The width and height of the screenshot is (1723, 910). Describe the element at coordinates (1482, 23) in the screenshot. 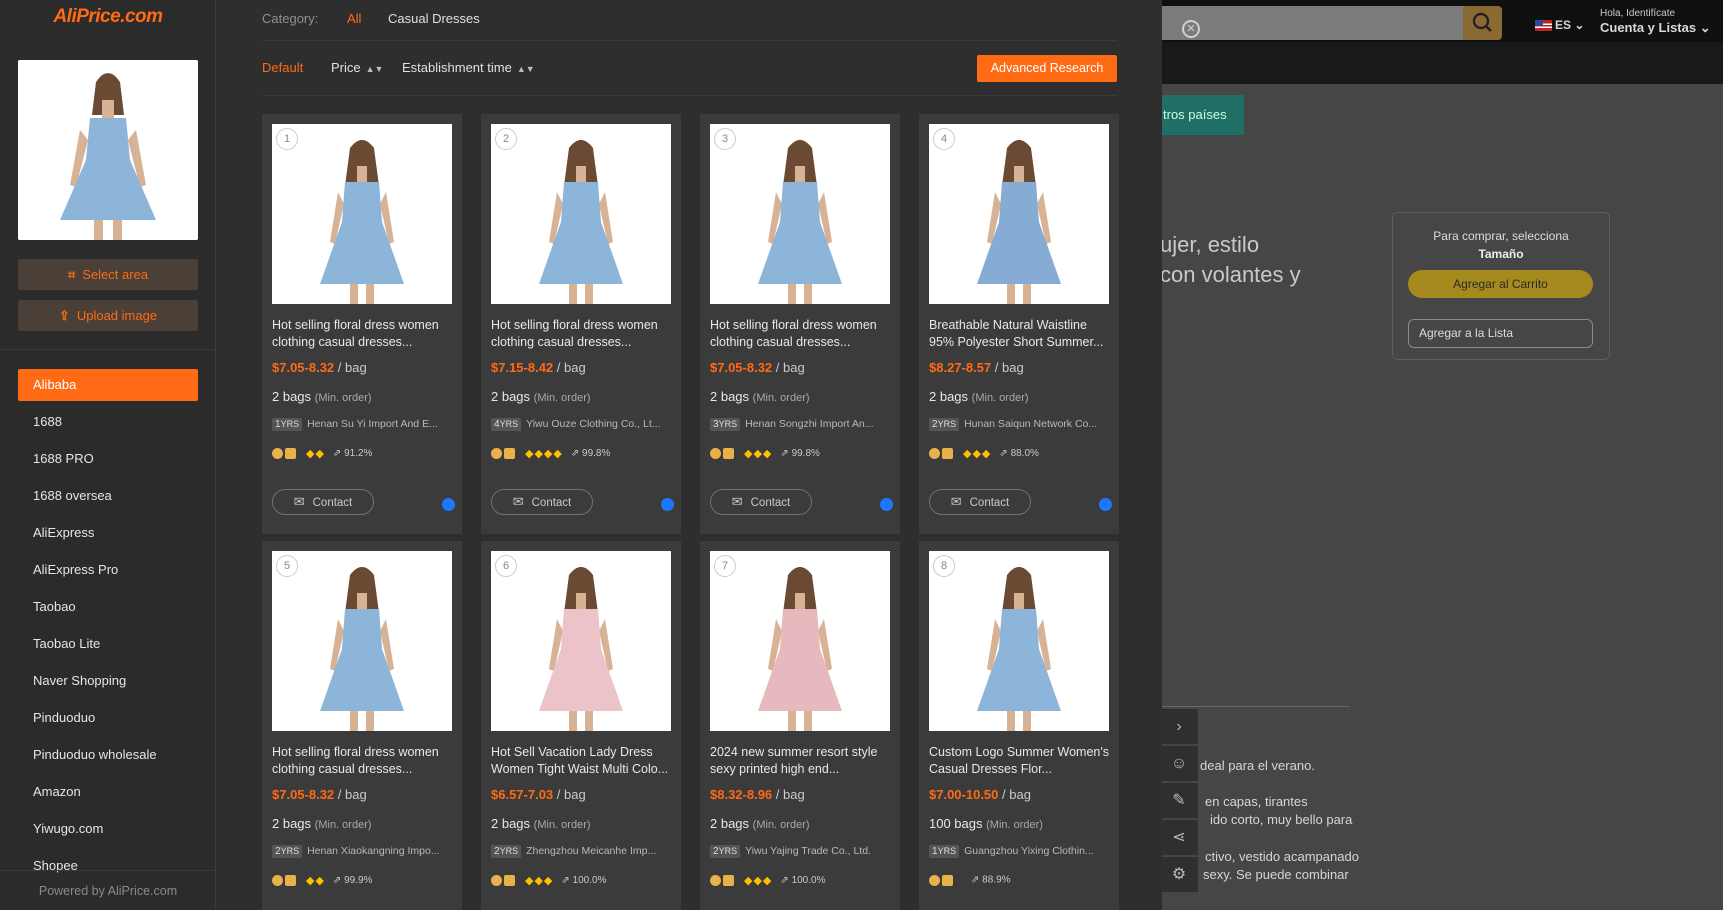

I see `amazon-search-button` at that location.